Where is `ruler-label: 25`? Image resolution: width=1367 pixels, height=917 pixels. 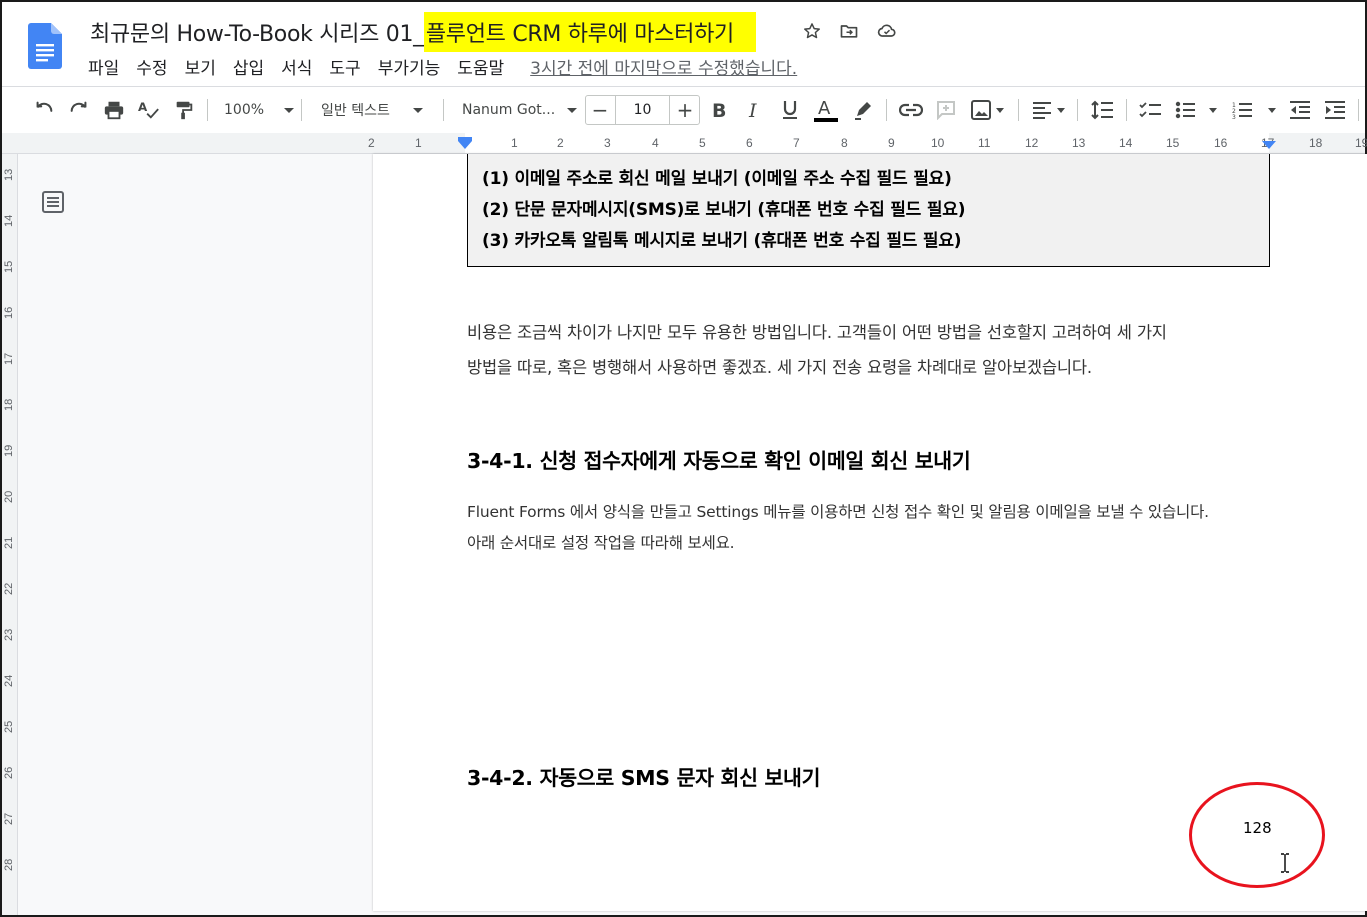
ruler-label: 25 is located at coordinates (9, 726).